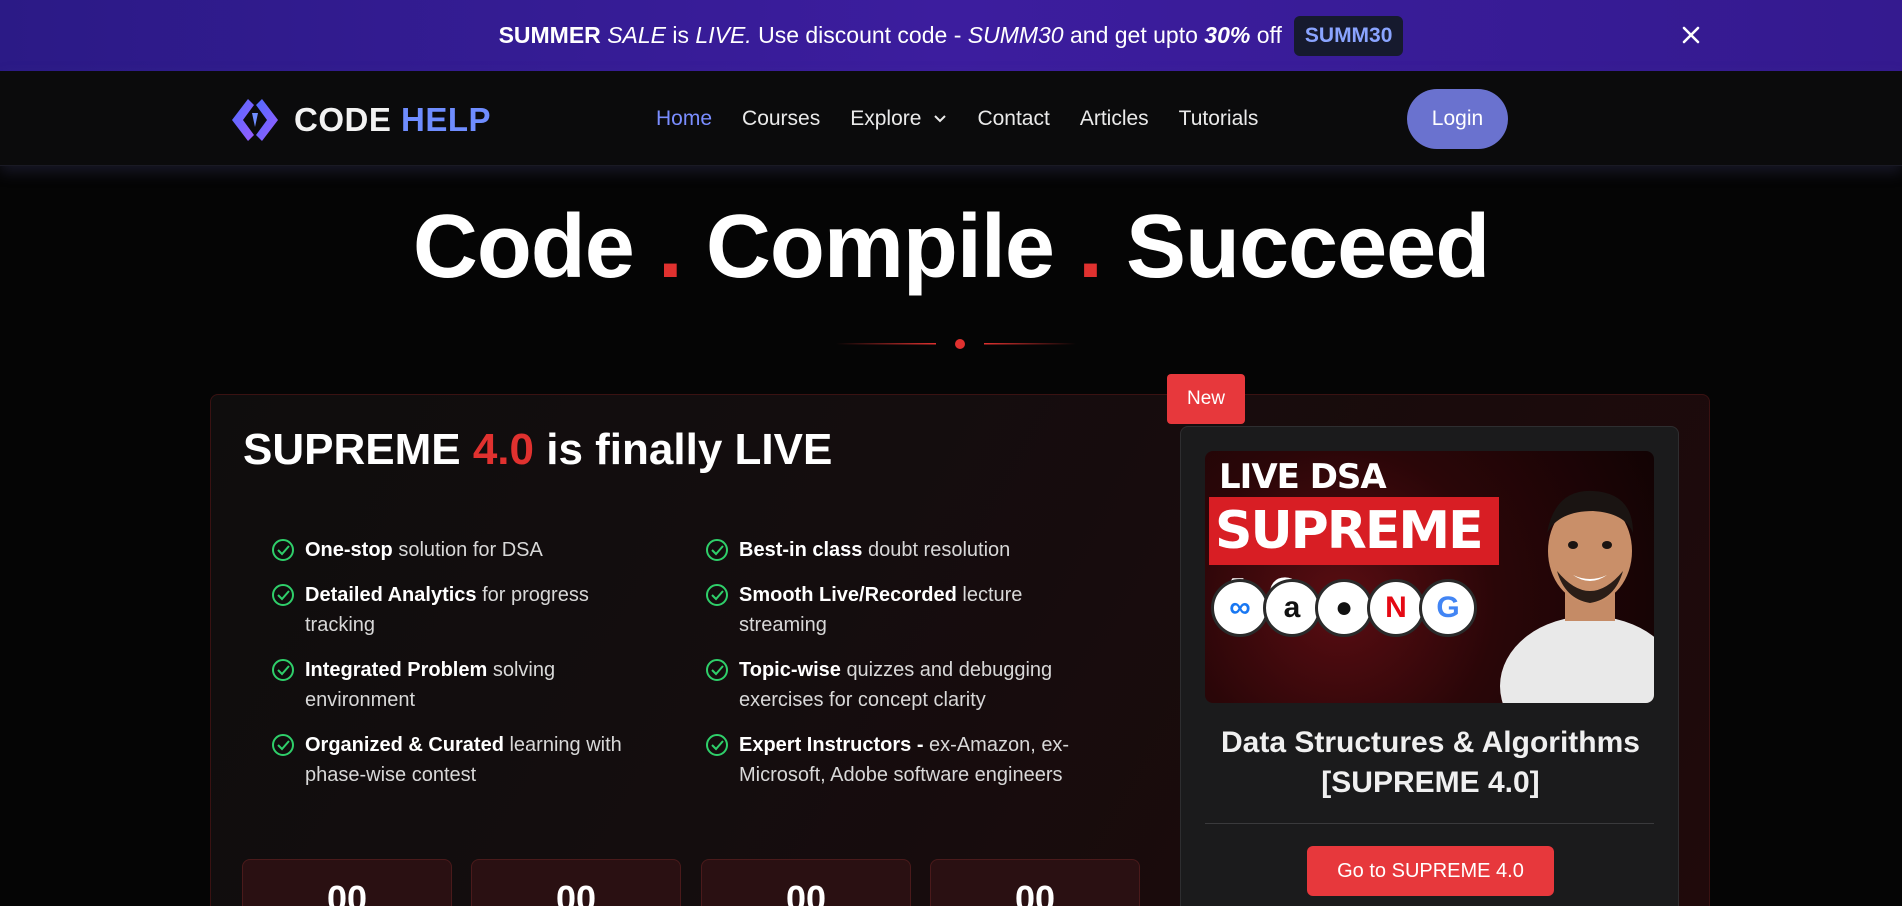 The width and height of the screenshot is (1902, 906). What do you see at coordinates (1429, 823) in the screenshot?
I see `course-divider` at bounding box center [1429, 823].